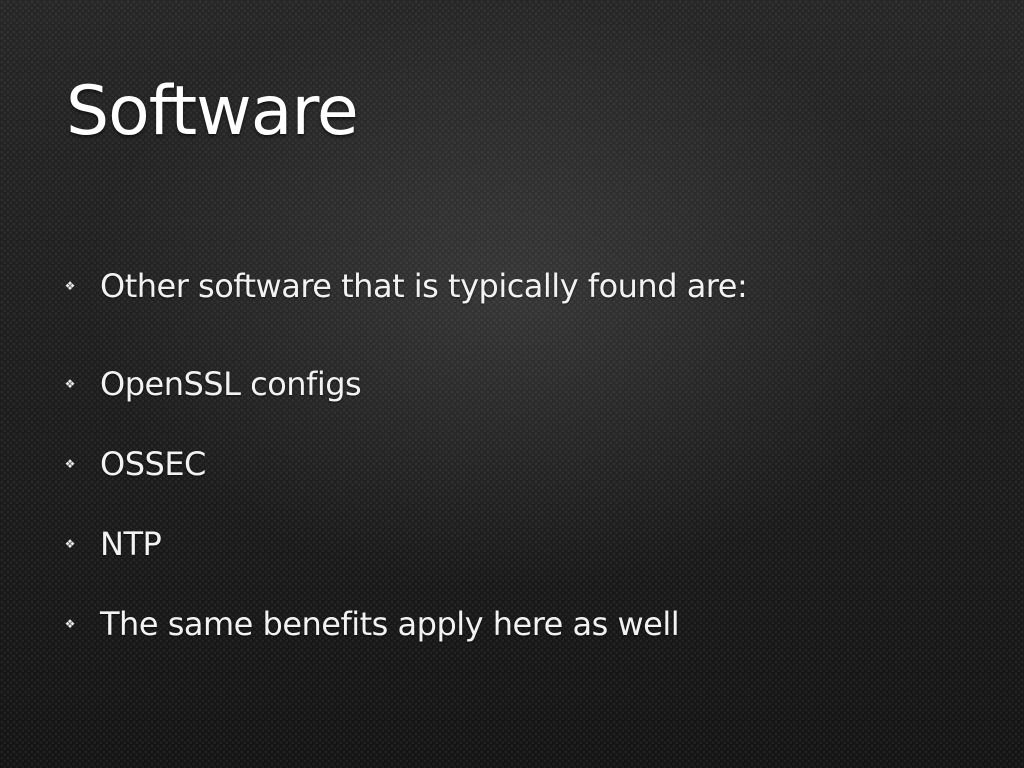  I want to click on bullet-item: ❖ OpenSSL configs, so click(405, 384).